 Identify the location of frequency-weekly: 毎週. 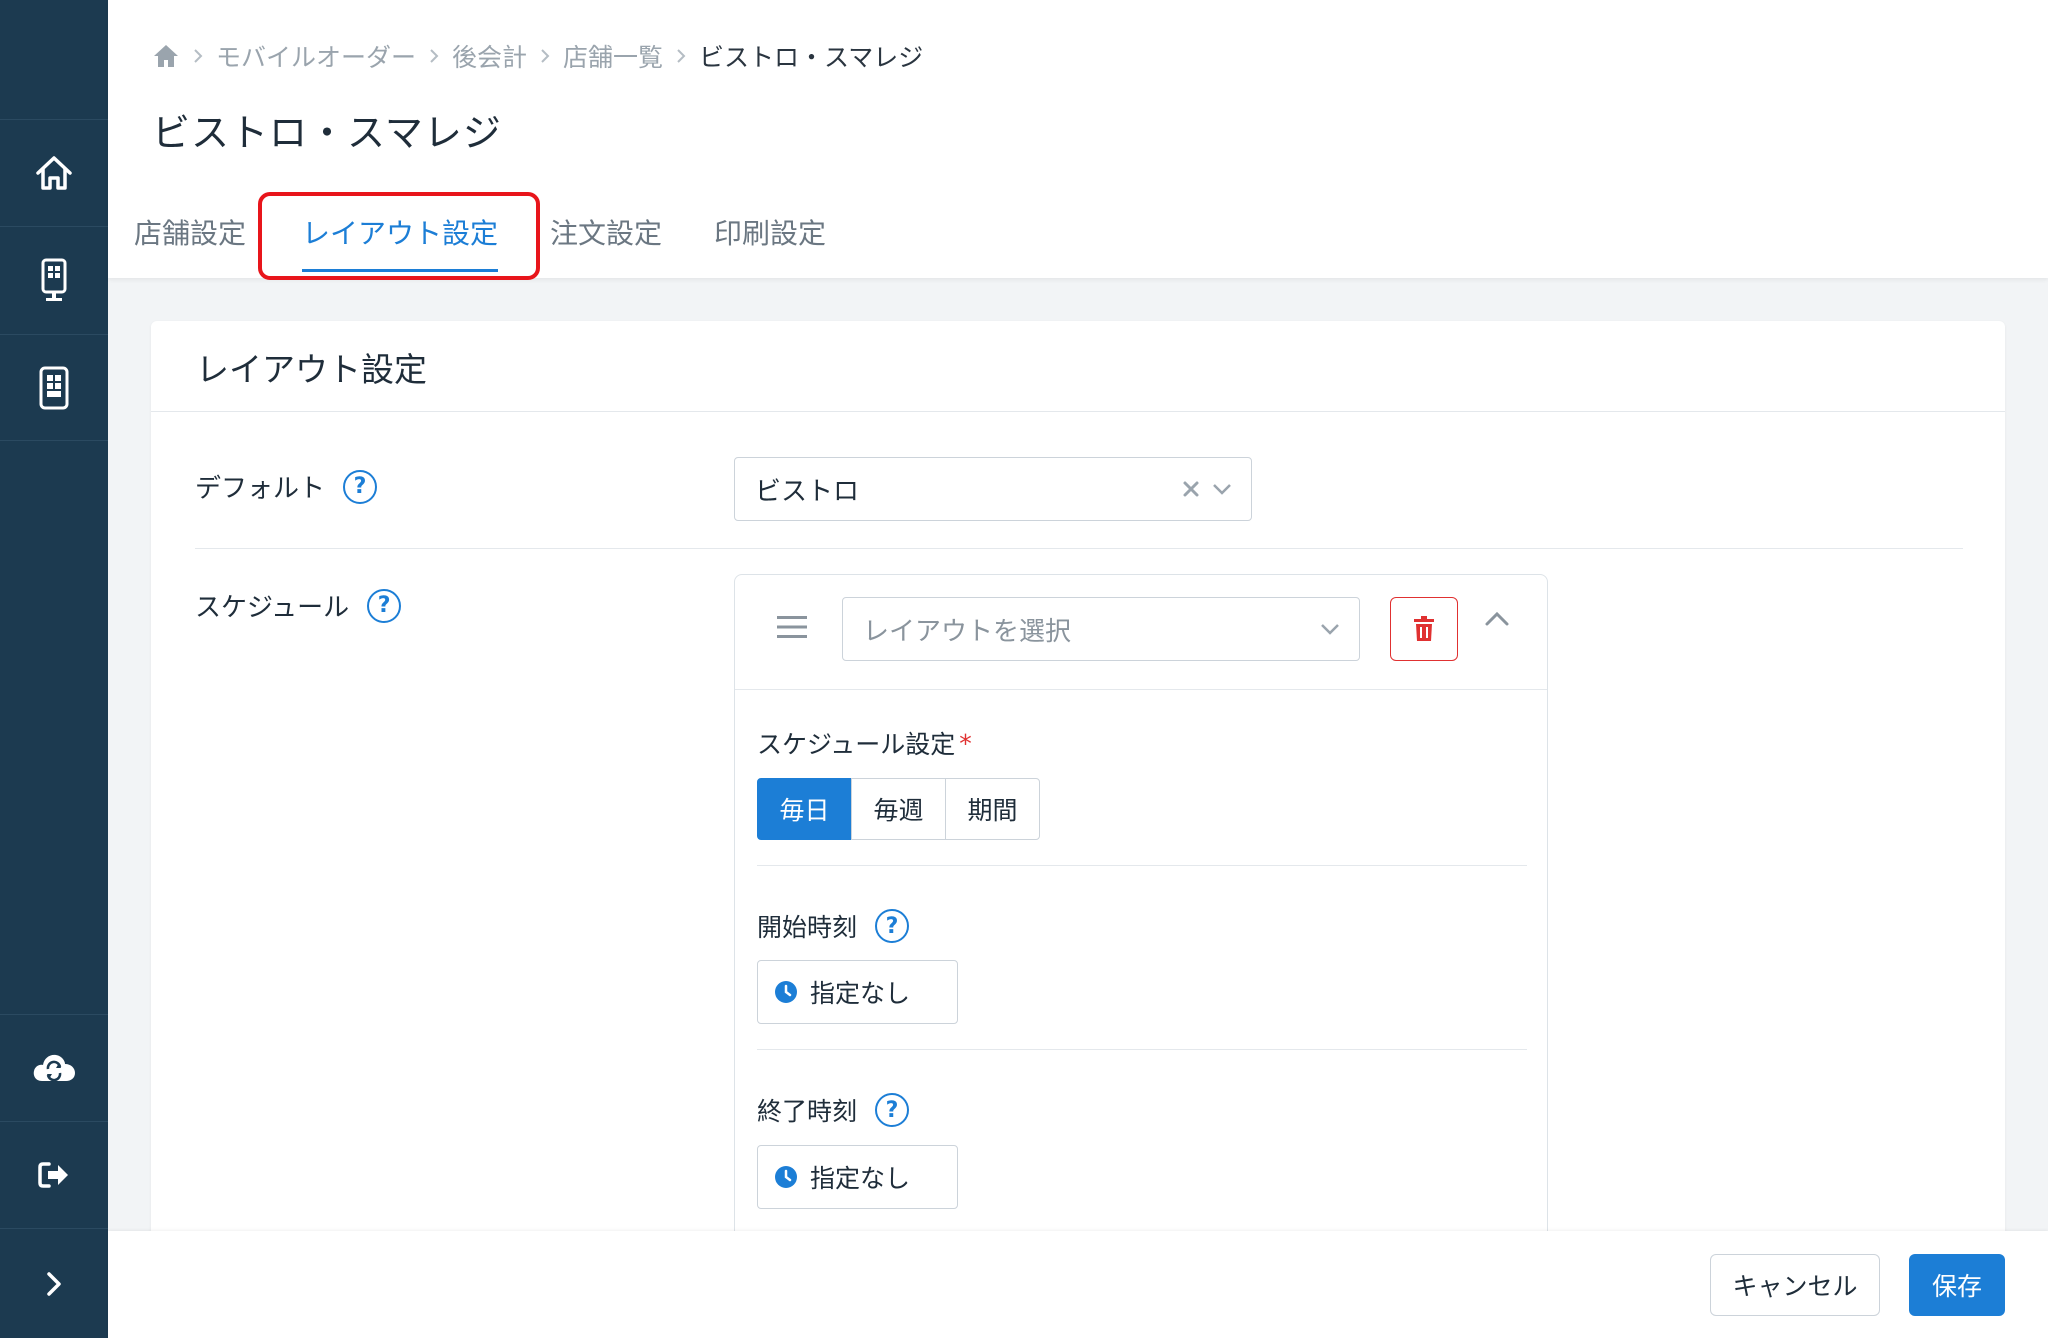
(898, 809).